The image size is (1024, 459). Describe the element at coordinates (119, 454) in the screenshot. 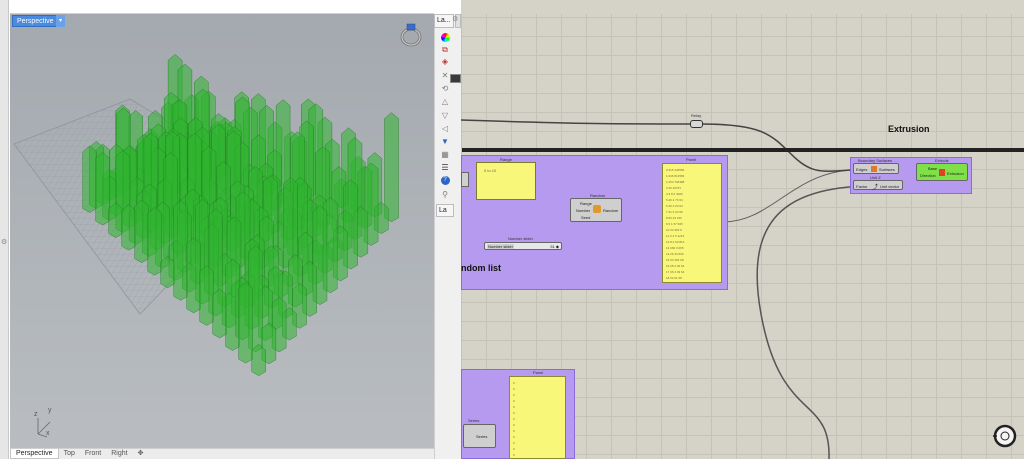

I see `tab-right: Right` at that location.